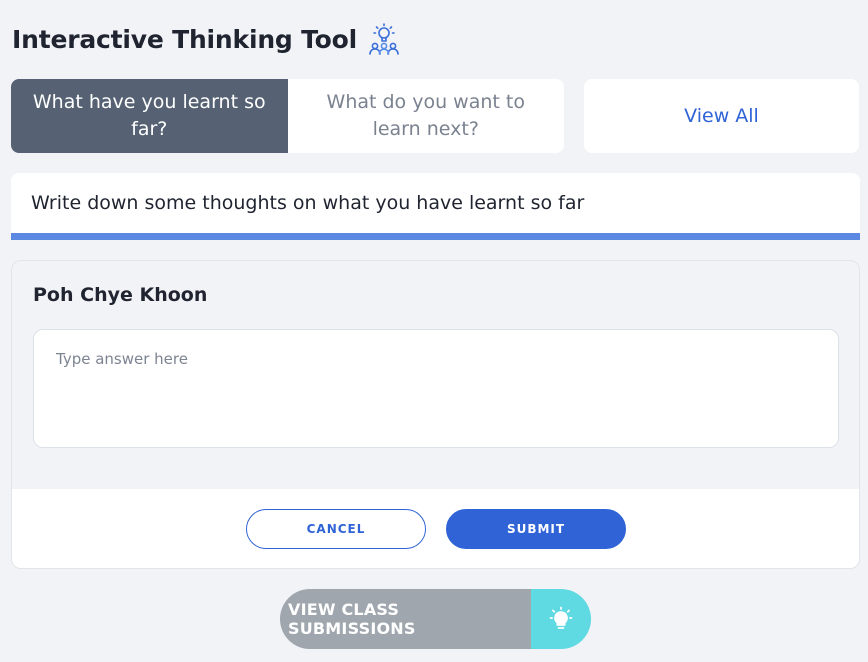 This screenshot has height=662, width=868. Describe the element at coordinates (120, 295) in the screenshot. I see `author-name: Poh Chye Khoon` at that location.